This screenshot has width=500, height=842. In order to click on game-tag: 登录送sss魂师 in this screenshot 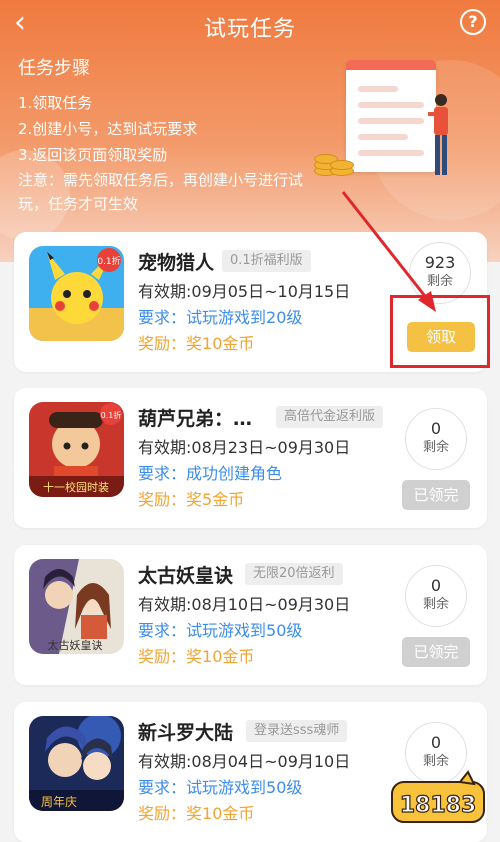, I will do `click(297, 731)`.